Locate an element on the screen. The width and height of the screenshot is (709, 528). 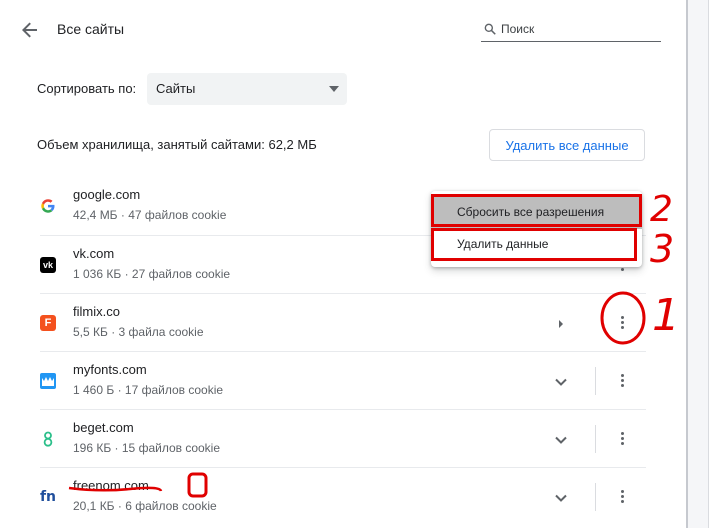
site-storage-info: 1 460 Б · 17 файлов cookie is located at coordinates (148, 390).